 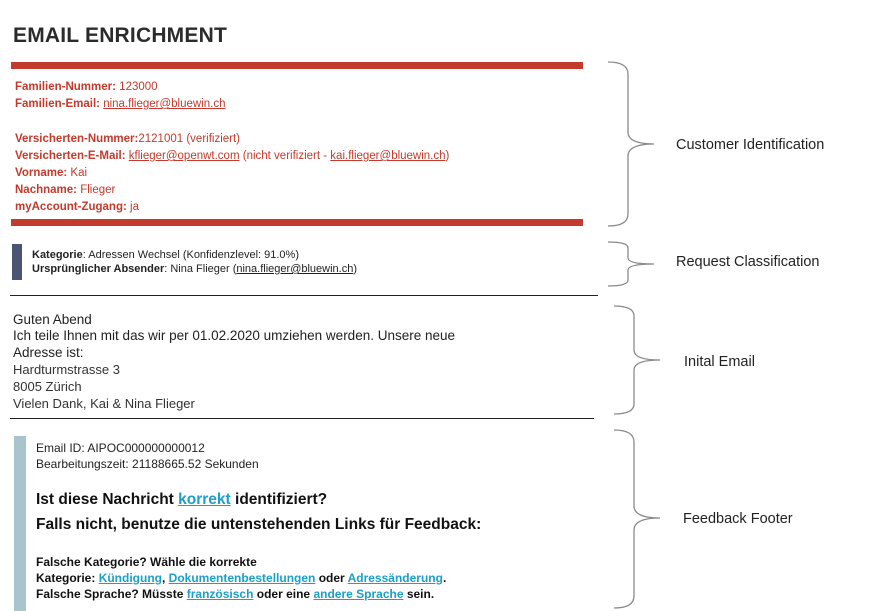 What do you see at coordinates (130, 578) in the screenshot?
I see `kuendigung-link: Kündigung` at bounding box center [130, 578].